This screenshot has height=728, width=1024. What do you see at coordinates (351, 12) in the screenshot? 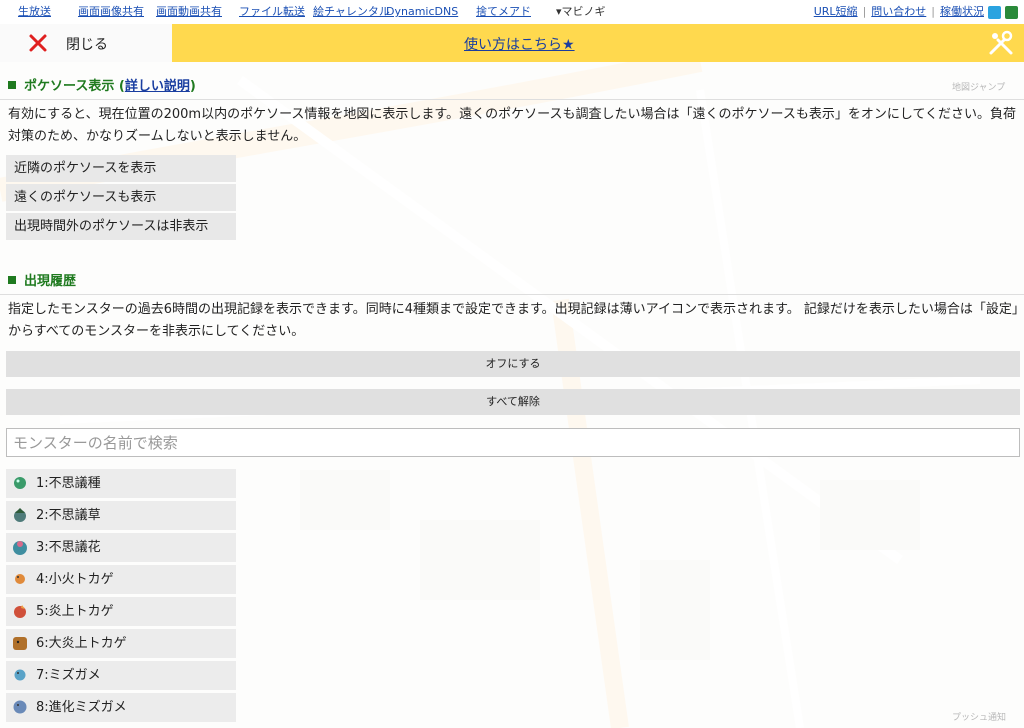
I see `nav-link-drawing-chat: 絵チャレンタル` at bounding box center [351, 12].